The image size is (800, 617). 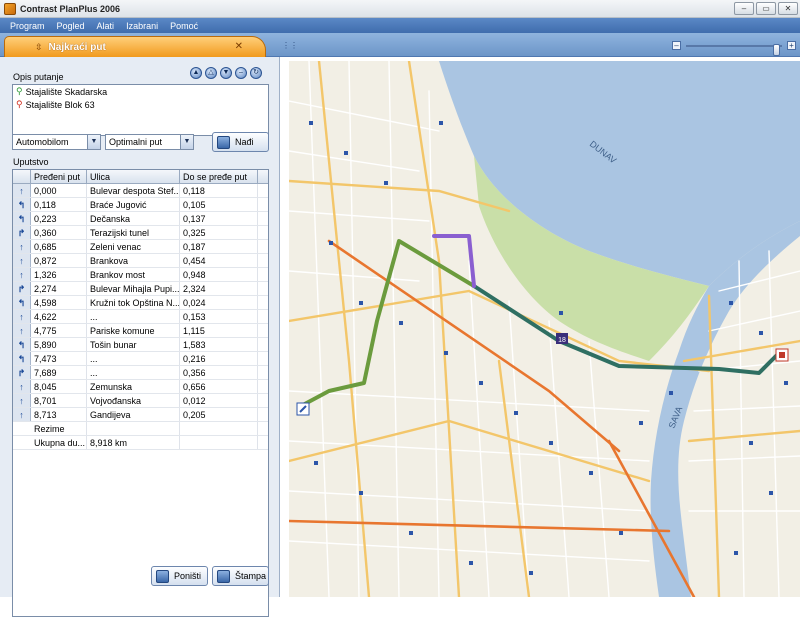 I want to click on table-row: ↑ 0,000 Bulevar despota Stef... 0,118, so click(x=140, y=191).